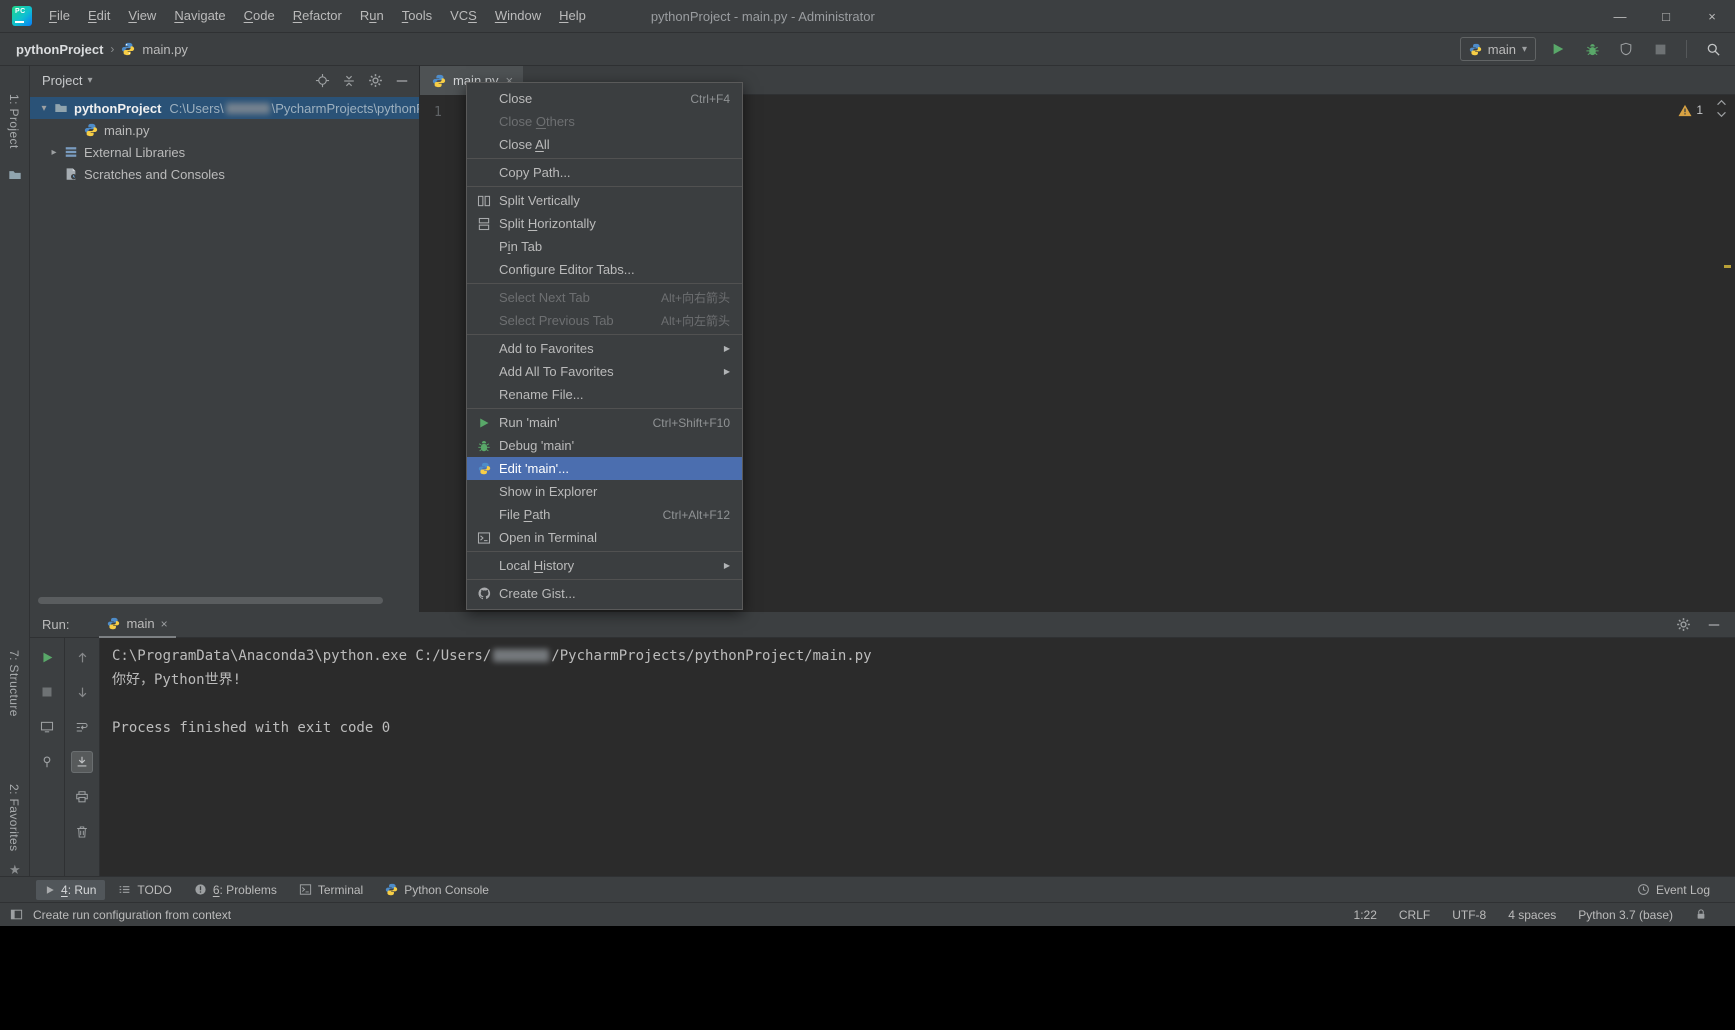 The height and width of the screenshot is (1030, 1735). I want to click on menu-run: Run, so click(372, 16).